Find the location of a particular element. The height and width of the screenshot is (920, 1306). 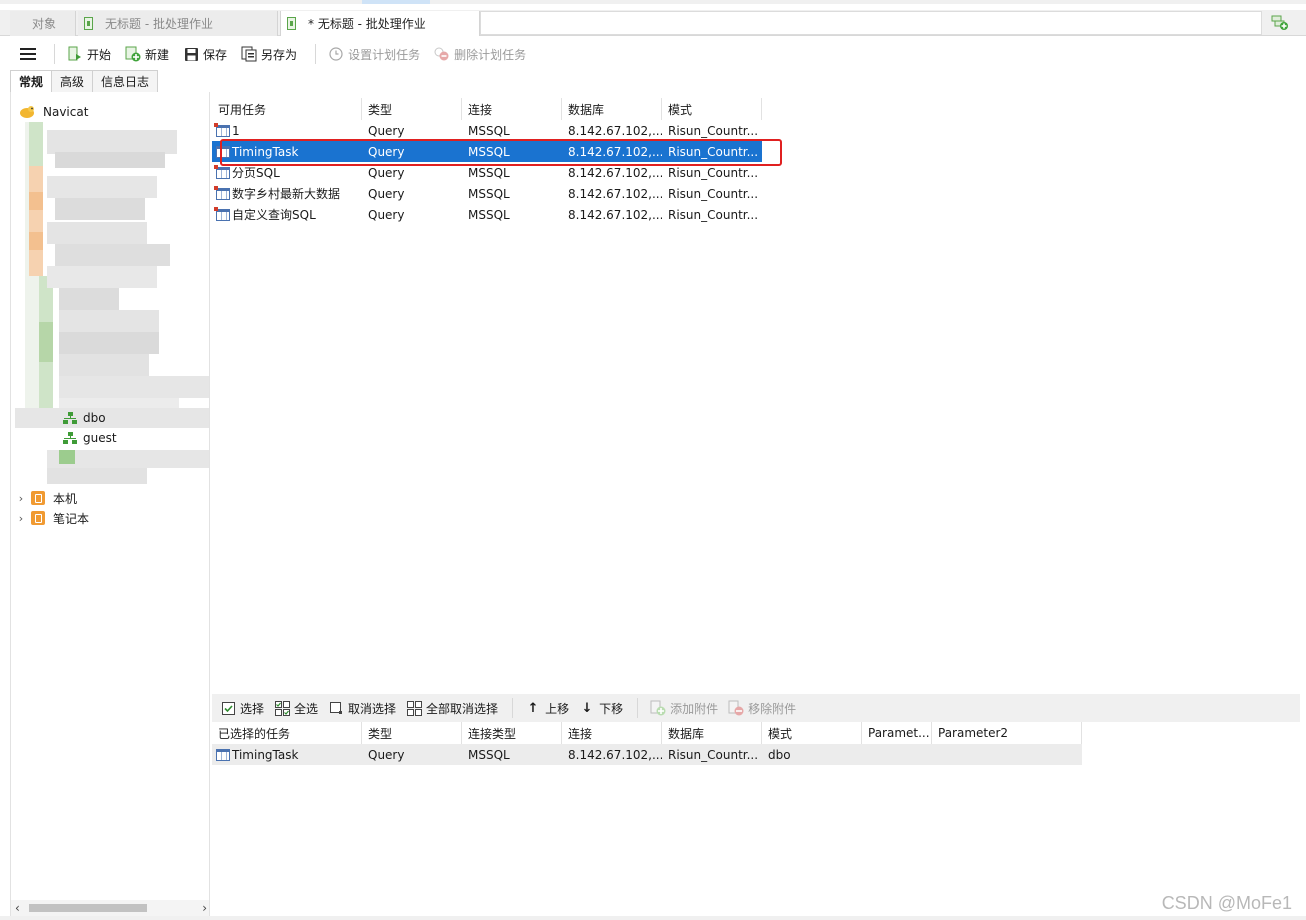

task-parameter1 is located at coordinates (897, 754).